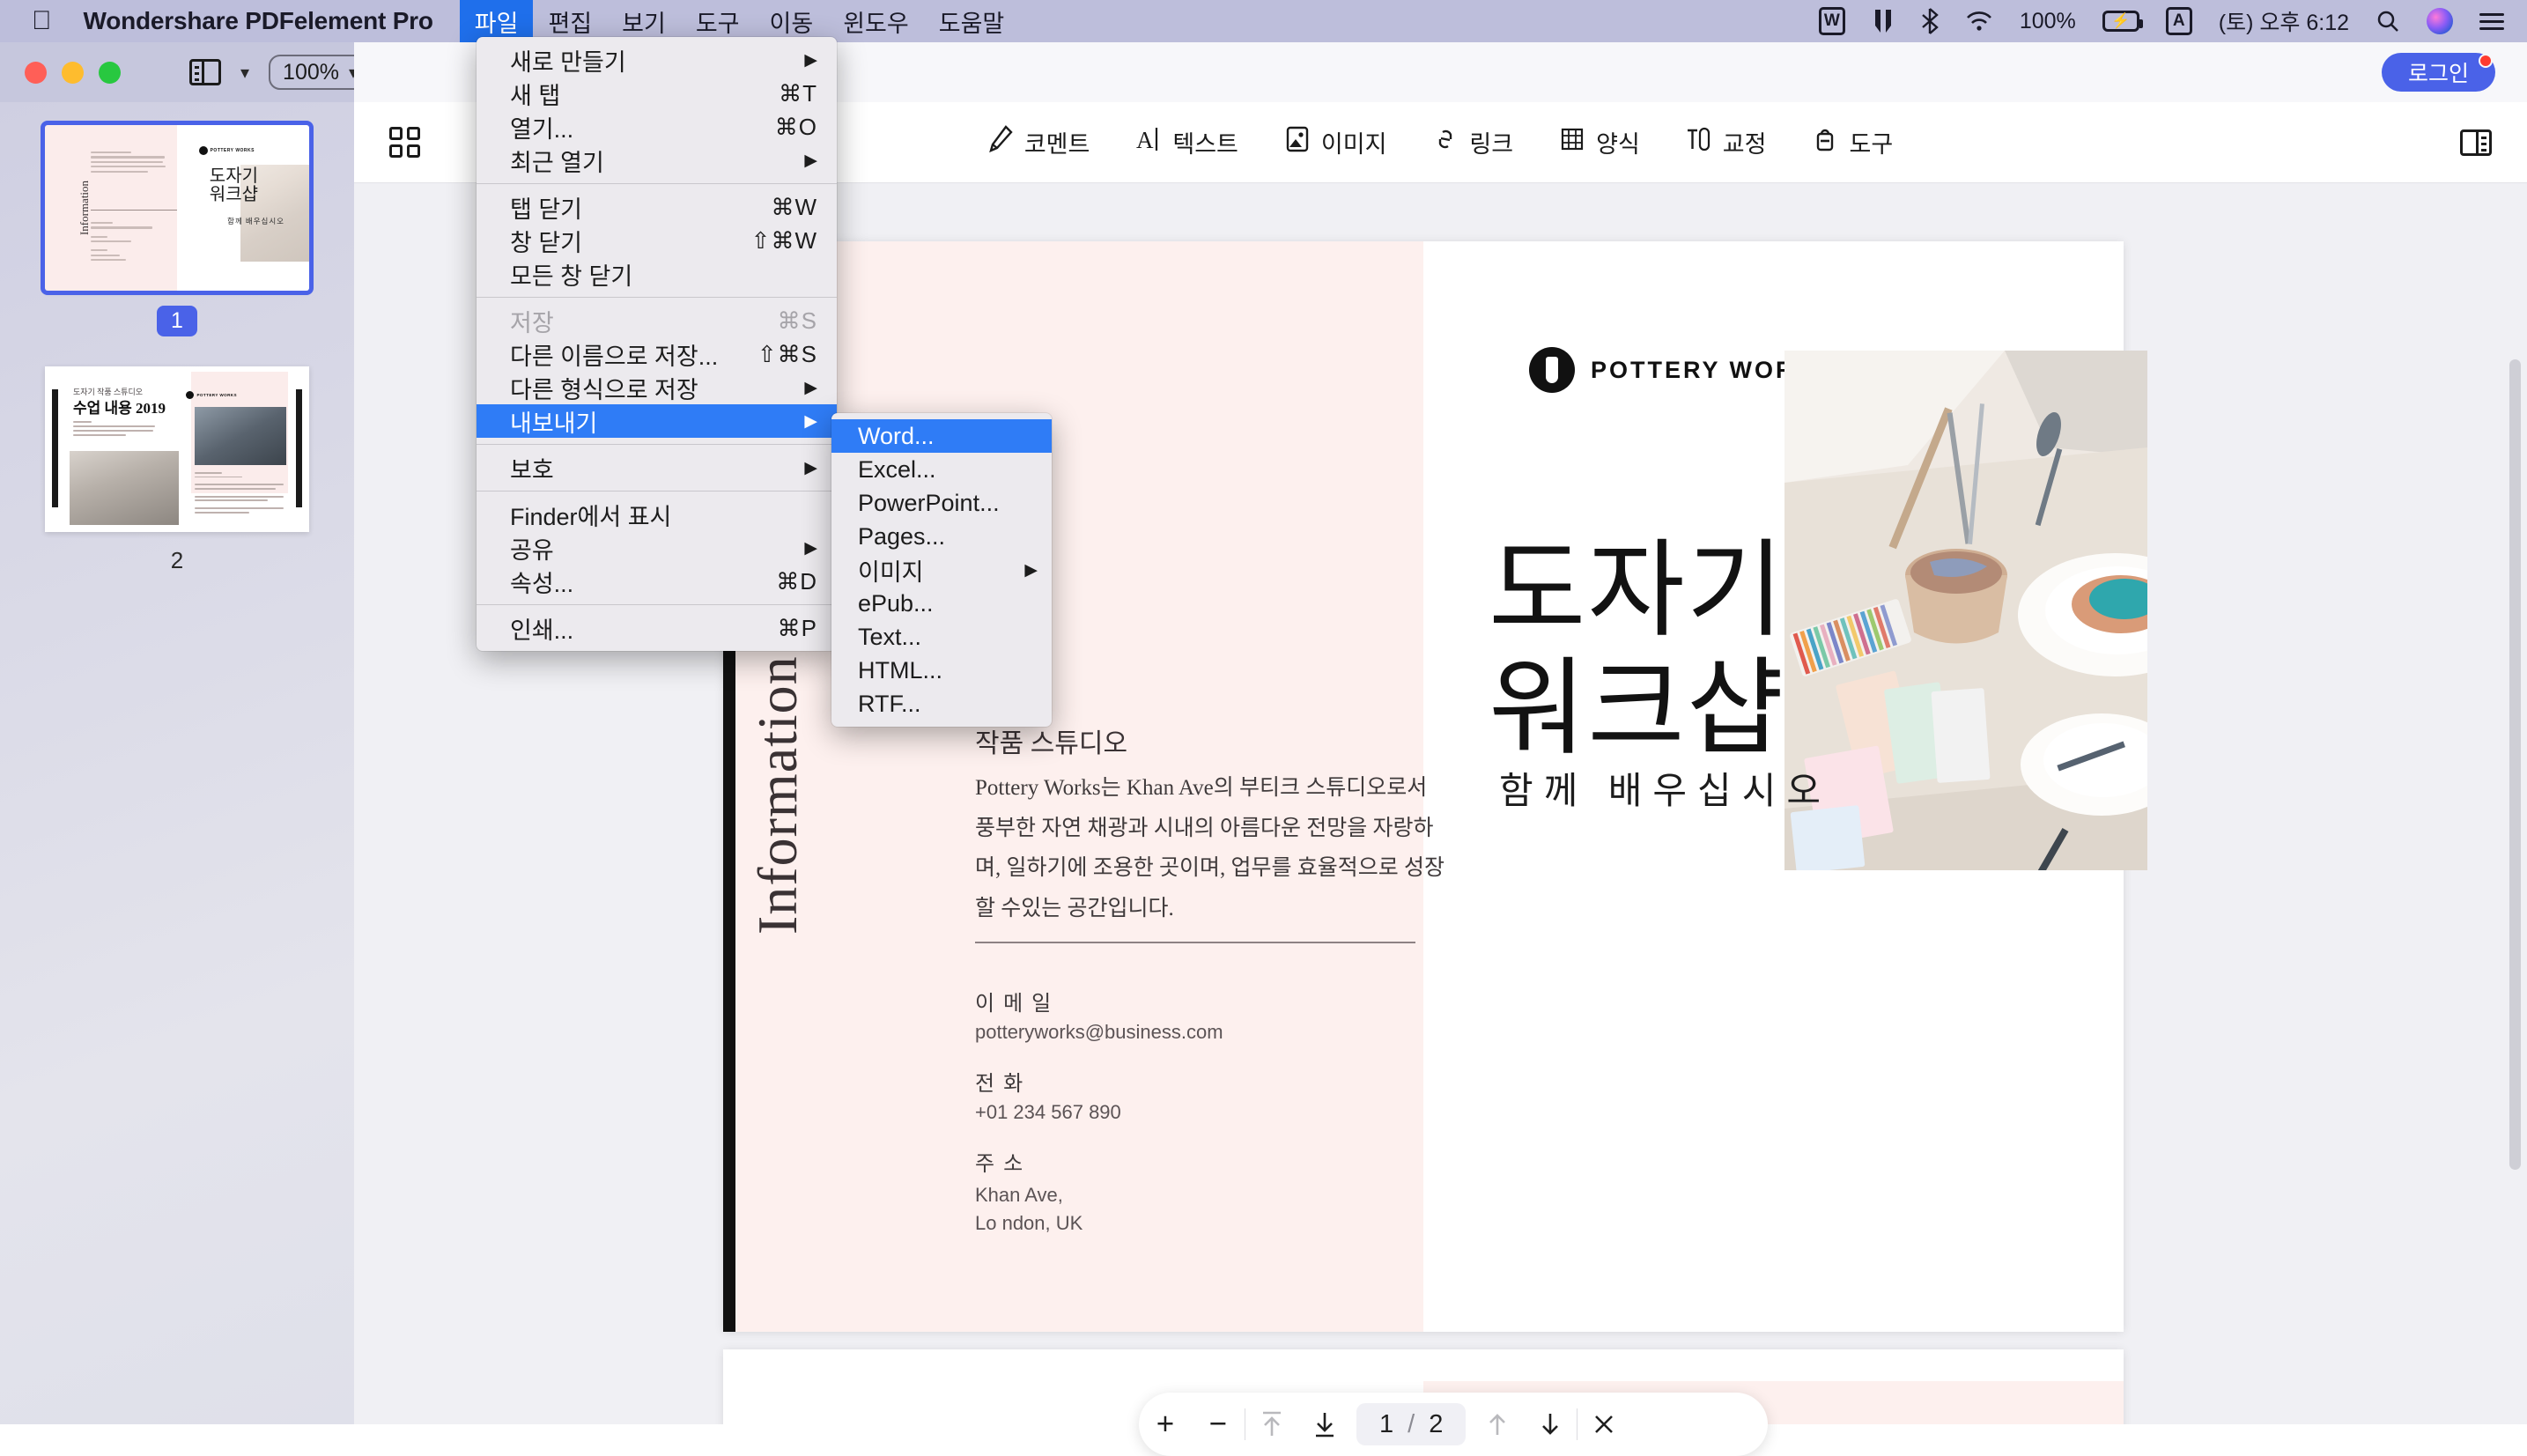 The height and width of the screenshot is (1456, 2527). Describe the element at coordinates (876, 21) in the screenshot. I see `menu-item-window: 윈도우` at that location.